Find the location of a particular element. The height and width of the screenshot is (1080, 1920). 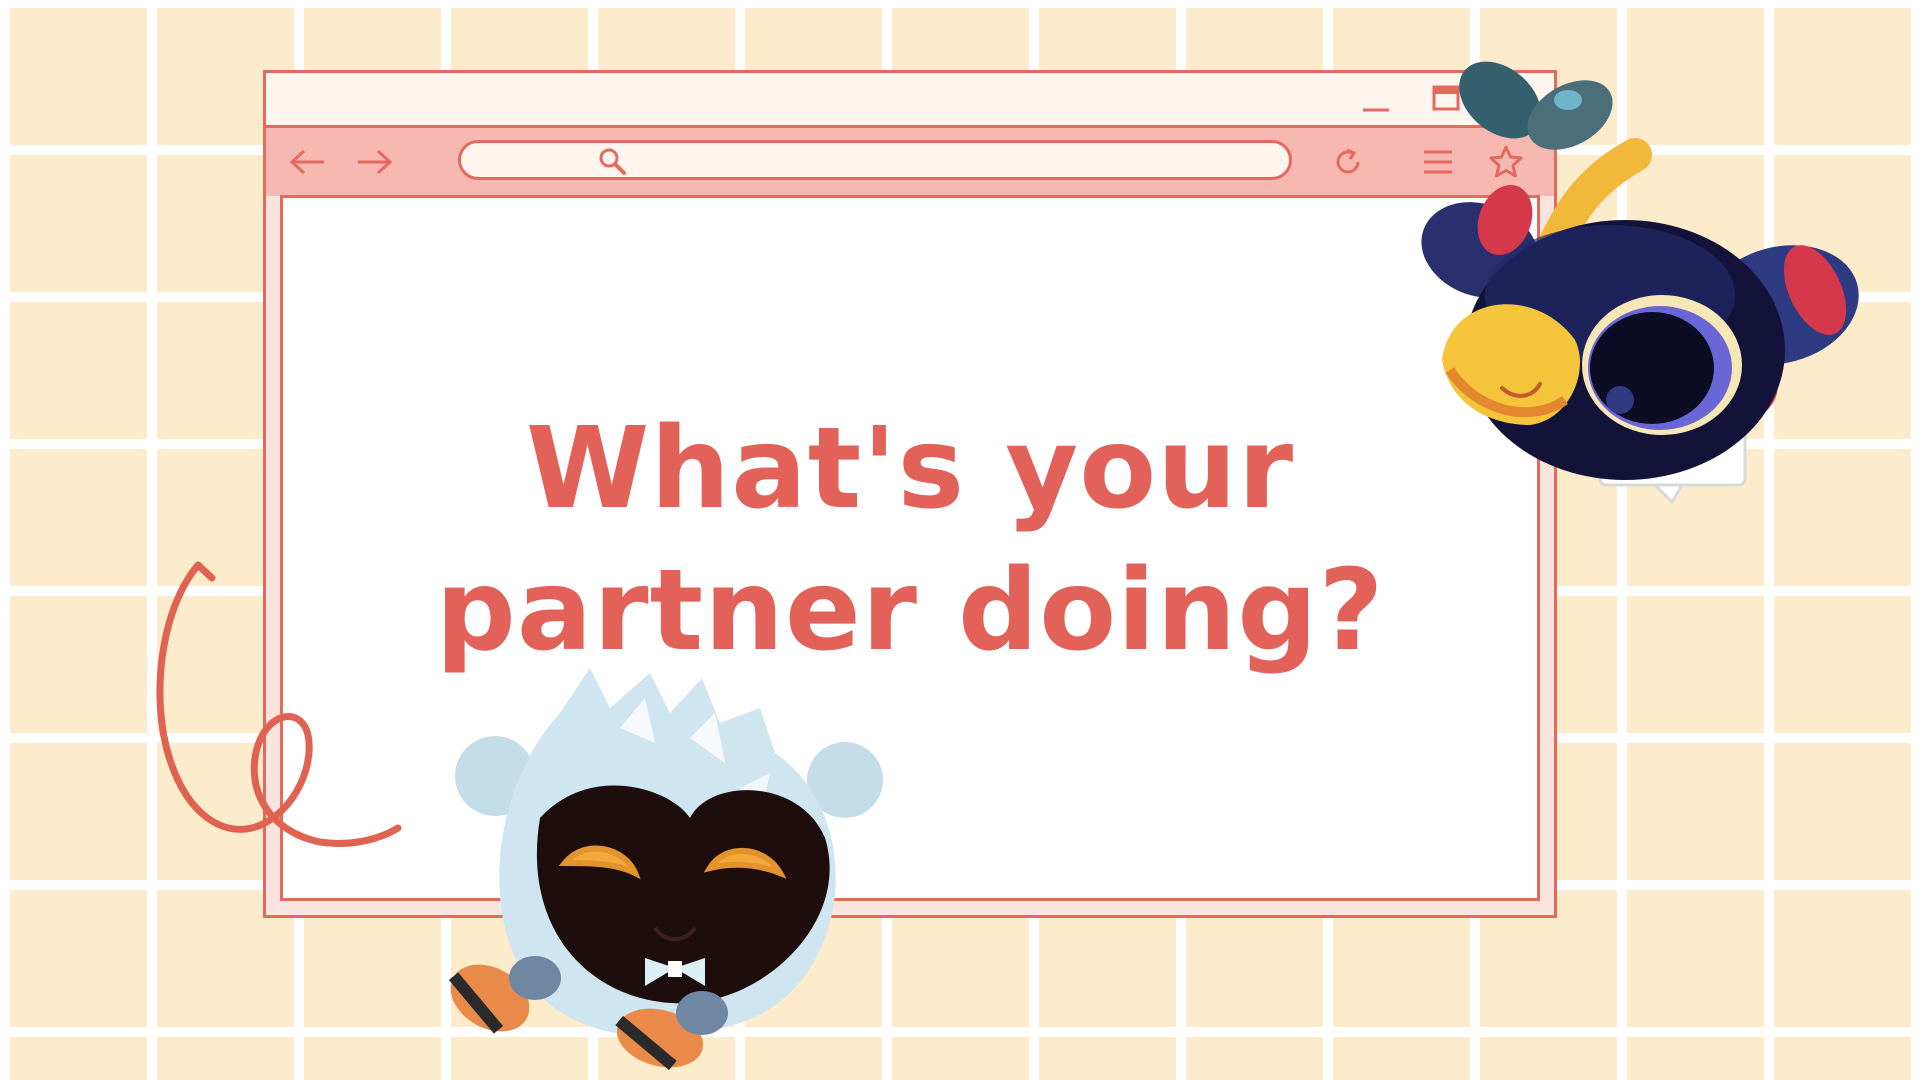

url-input is located at coordinates (949, 161).